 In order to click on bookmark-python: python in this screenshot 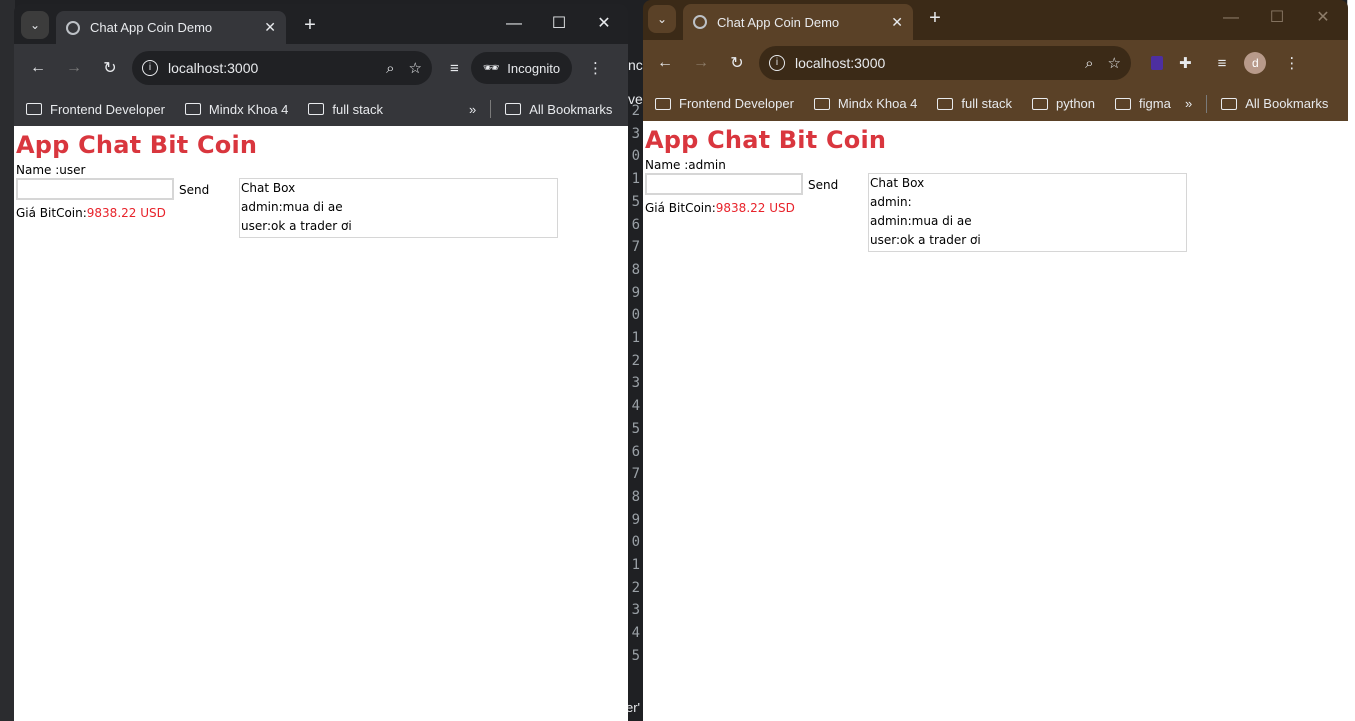, I will do `click(1063, 103)`.